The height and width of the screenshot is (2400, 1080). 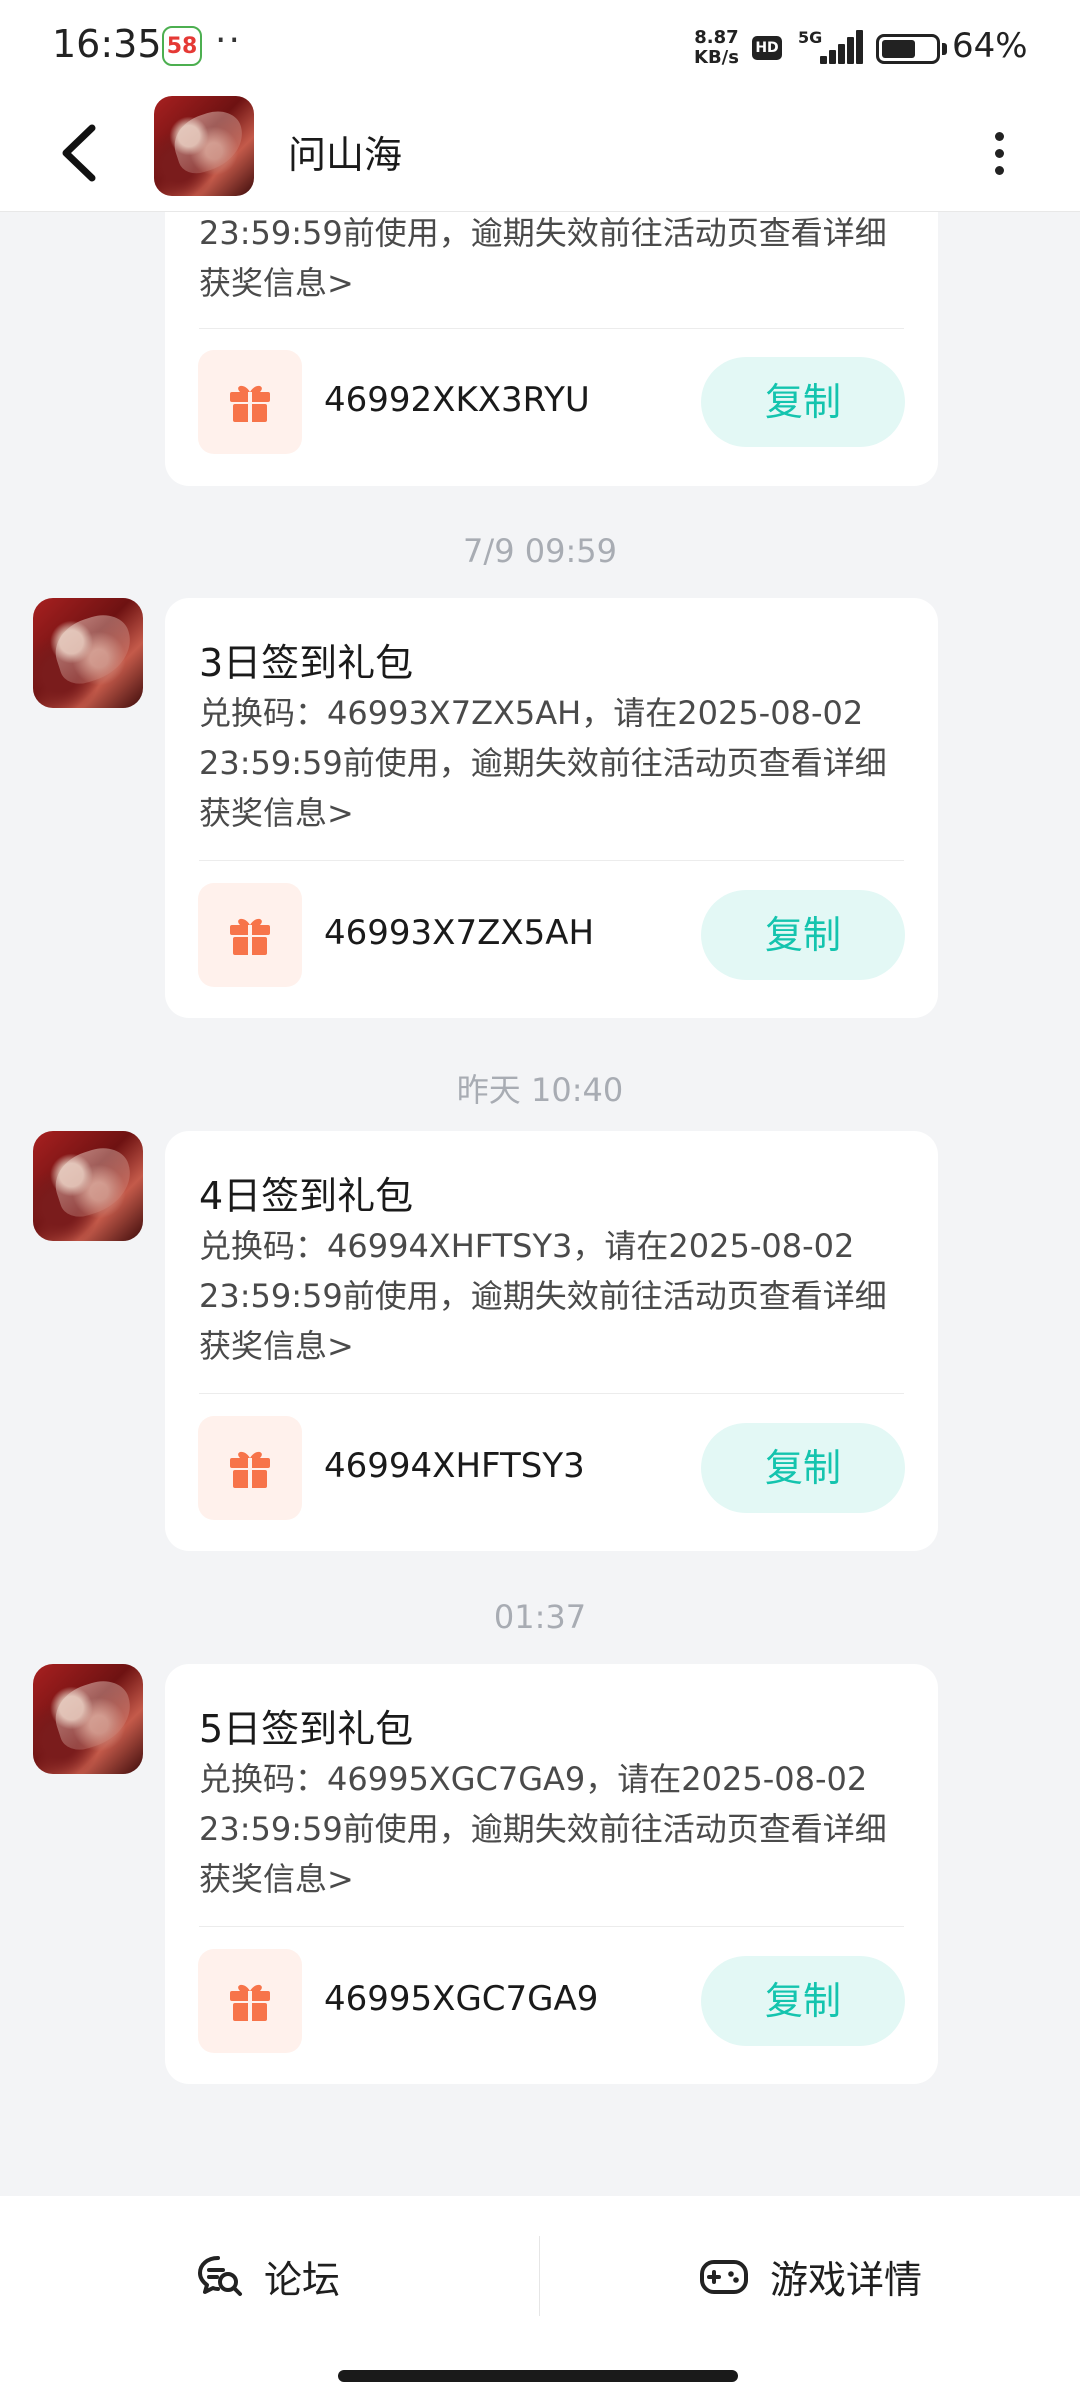 What do you see at coordinates (540, 48) in the screenshot?
I see `status-bar: 16:35 58 ·· 8.87 KB/s HD 5G 64%` at bounding box center [540, 48].